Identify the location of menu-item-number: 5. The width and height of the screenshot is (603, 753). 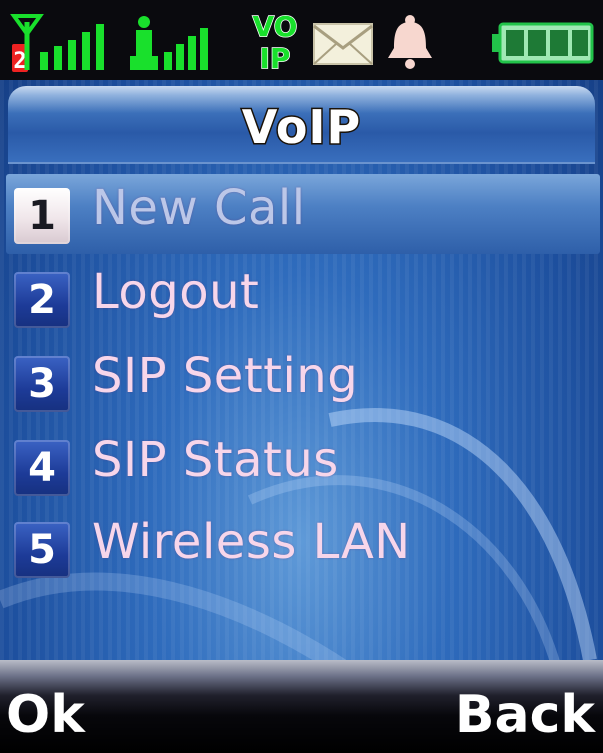
(42, 550).